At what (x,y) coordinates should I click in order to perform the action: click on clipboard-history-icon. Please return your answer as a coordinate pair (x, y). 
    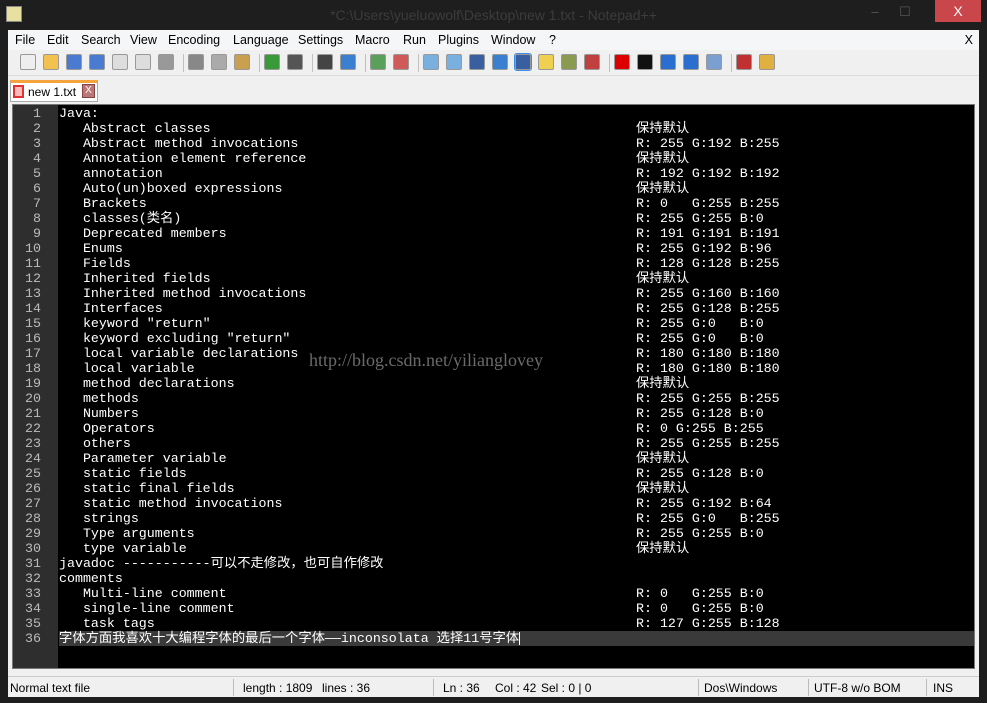
    Looking at the image, I should click on (767, 62).